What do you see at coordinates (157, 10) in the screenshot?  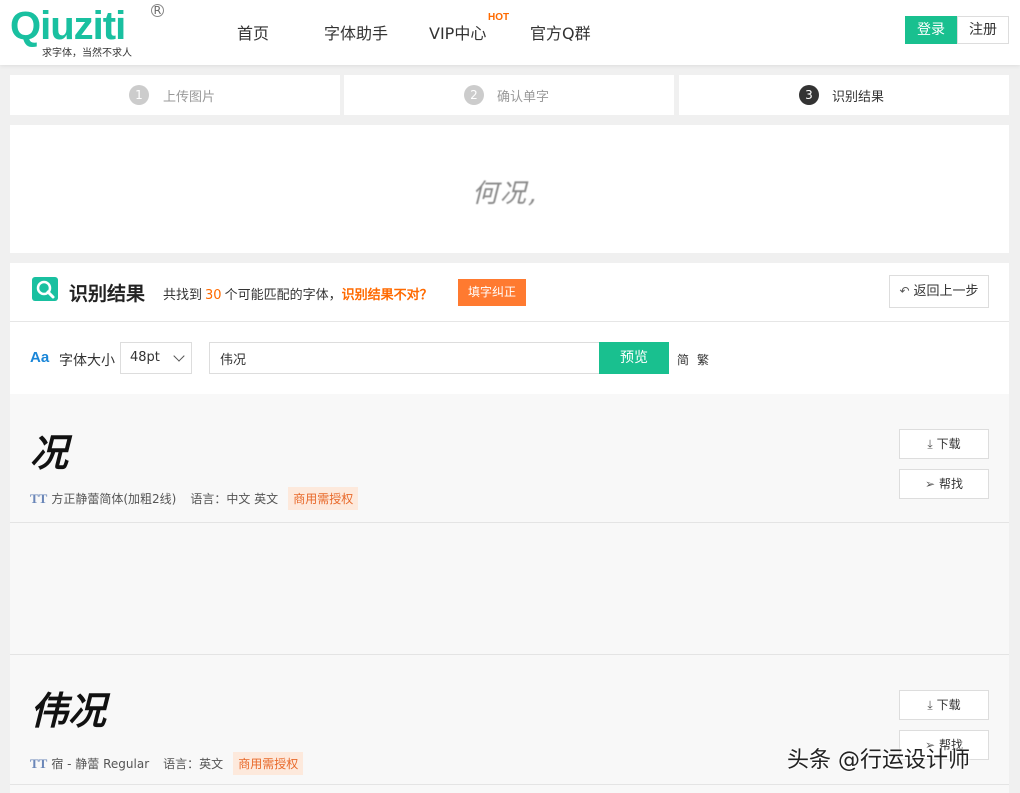 I see `registered-mark: R` at bounding box center [157, 10].